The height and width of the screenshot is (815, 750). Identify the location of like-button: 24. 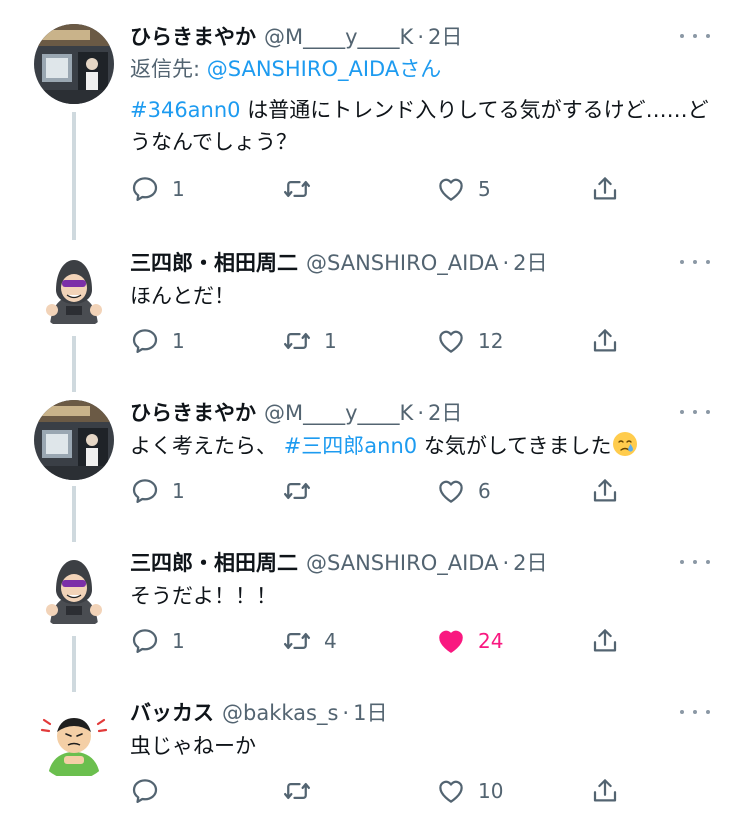
(469, 641).